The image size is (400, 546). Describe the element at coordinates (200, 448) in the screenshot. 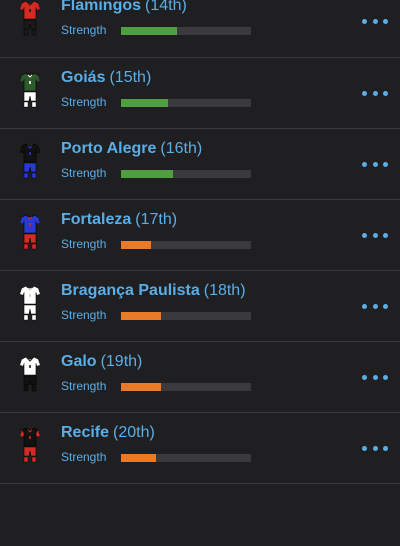

I see `team-row: Recife (20th) Strength` at that location.